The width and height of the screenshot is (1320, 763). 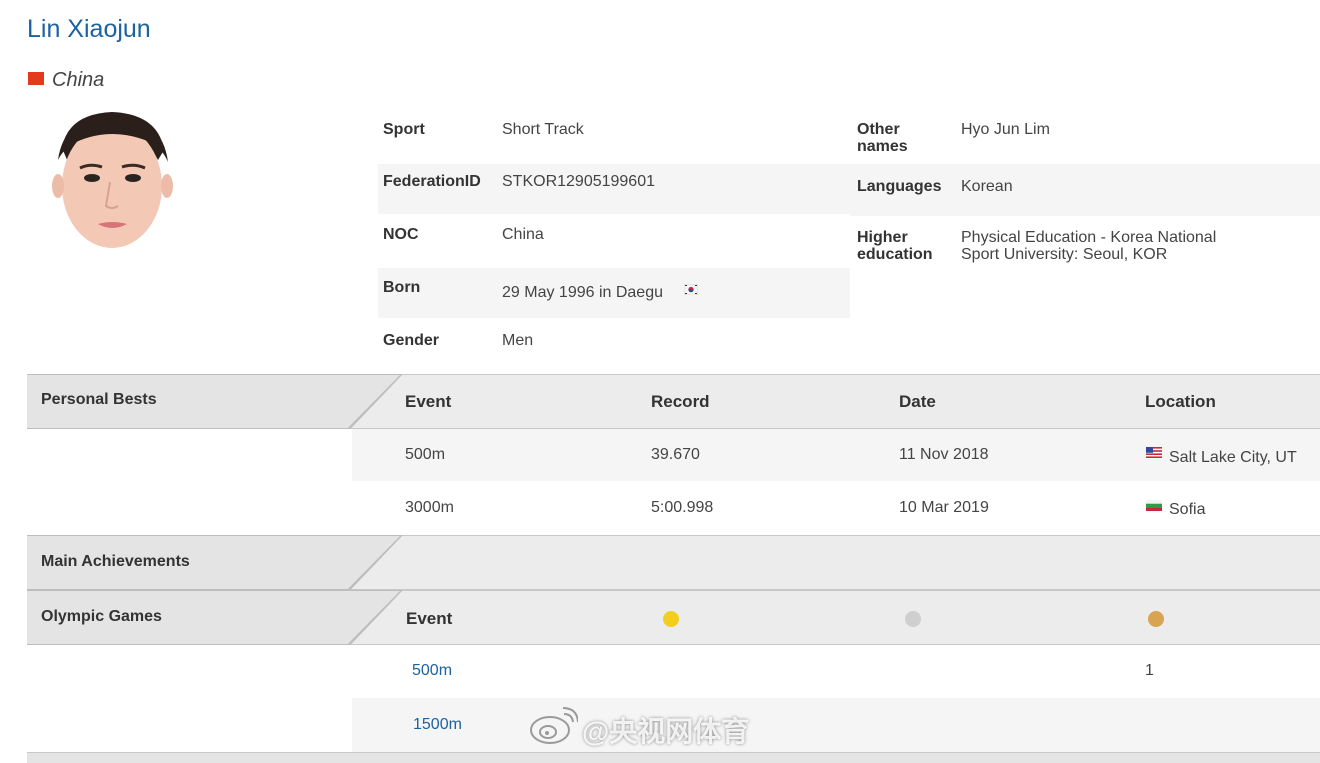 What do you see at coordinates (582, 292) in the screenshot?
I see `born-value: 29 May 1996 in Daegu` at bounding box center [582, 292].